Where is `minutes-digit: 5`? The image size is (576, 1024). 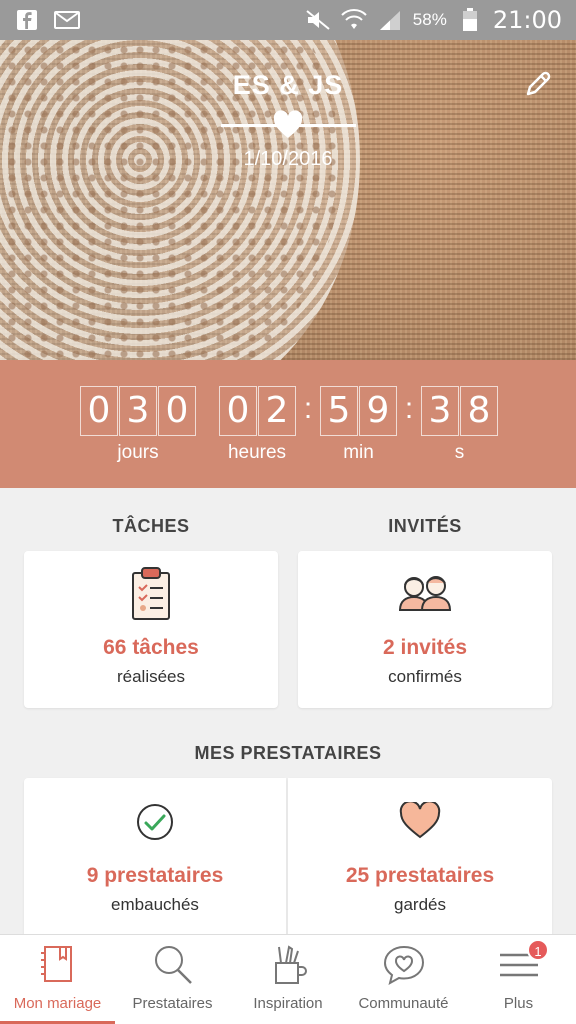
minutes-digit: 5 is located at coordinates (339, 411).